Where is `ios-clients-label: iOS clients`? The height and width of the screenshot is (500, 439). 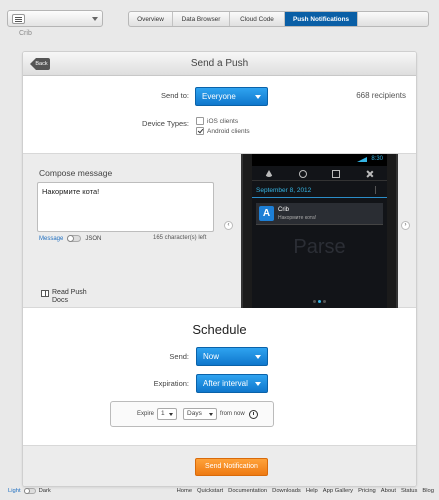
ios-clients-label: iOS clients is located at coordinates (223, 121).